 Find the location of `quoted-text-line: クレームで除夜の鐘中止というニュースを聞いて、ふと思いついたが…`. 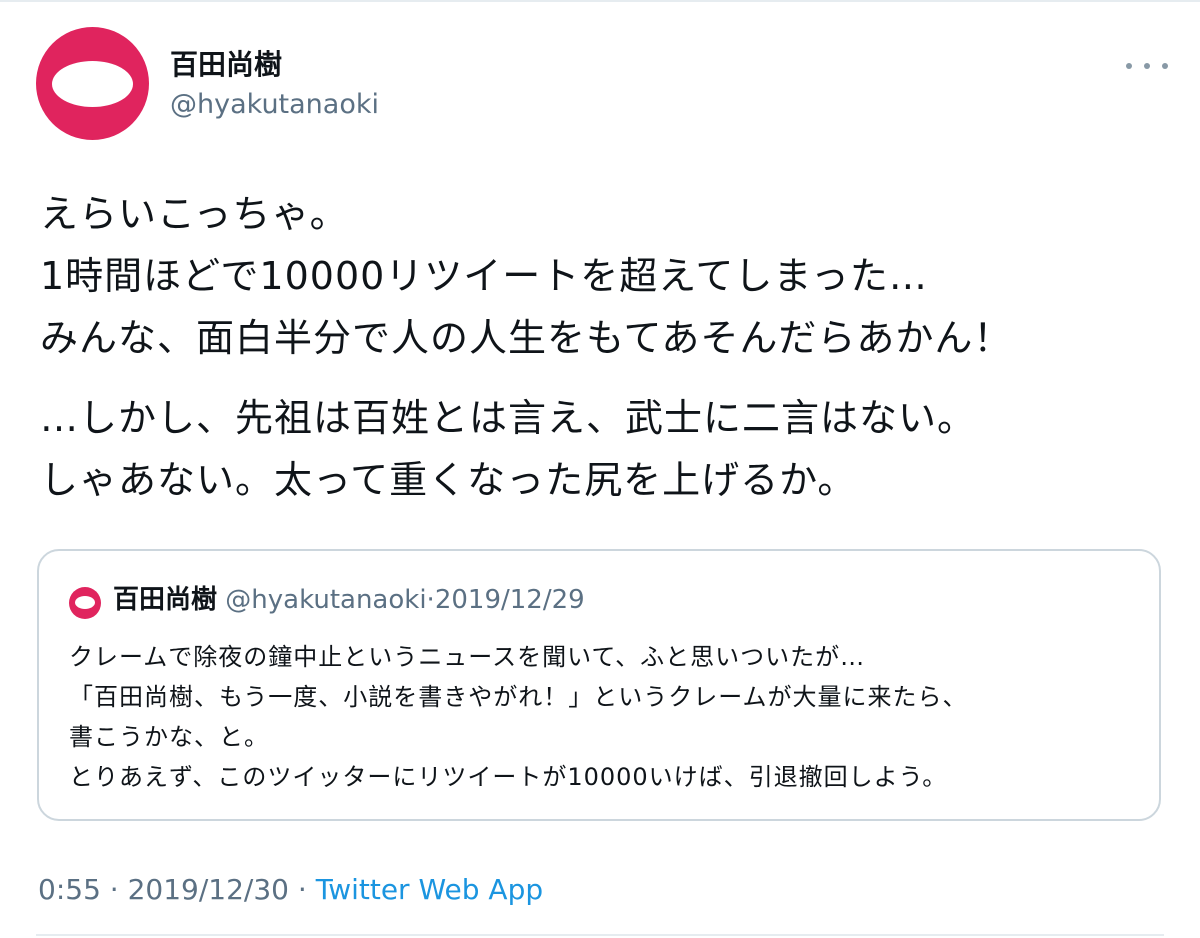

quoted-text-line: クレームで除夜の鐘中止というニュースを聞いて、ふと思いついたが… is located at coordinates (467, 657).